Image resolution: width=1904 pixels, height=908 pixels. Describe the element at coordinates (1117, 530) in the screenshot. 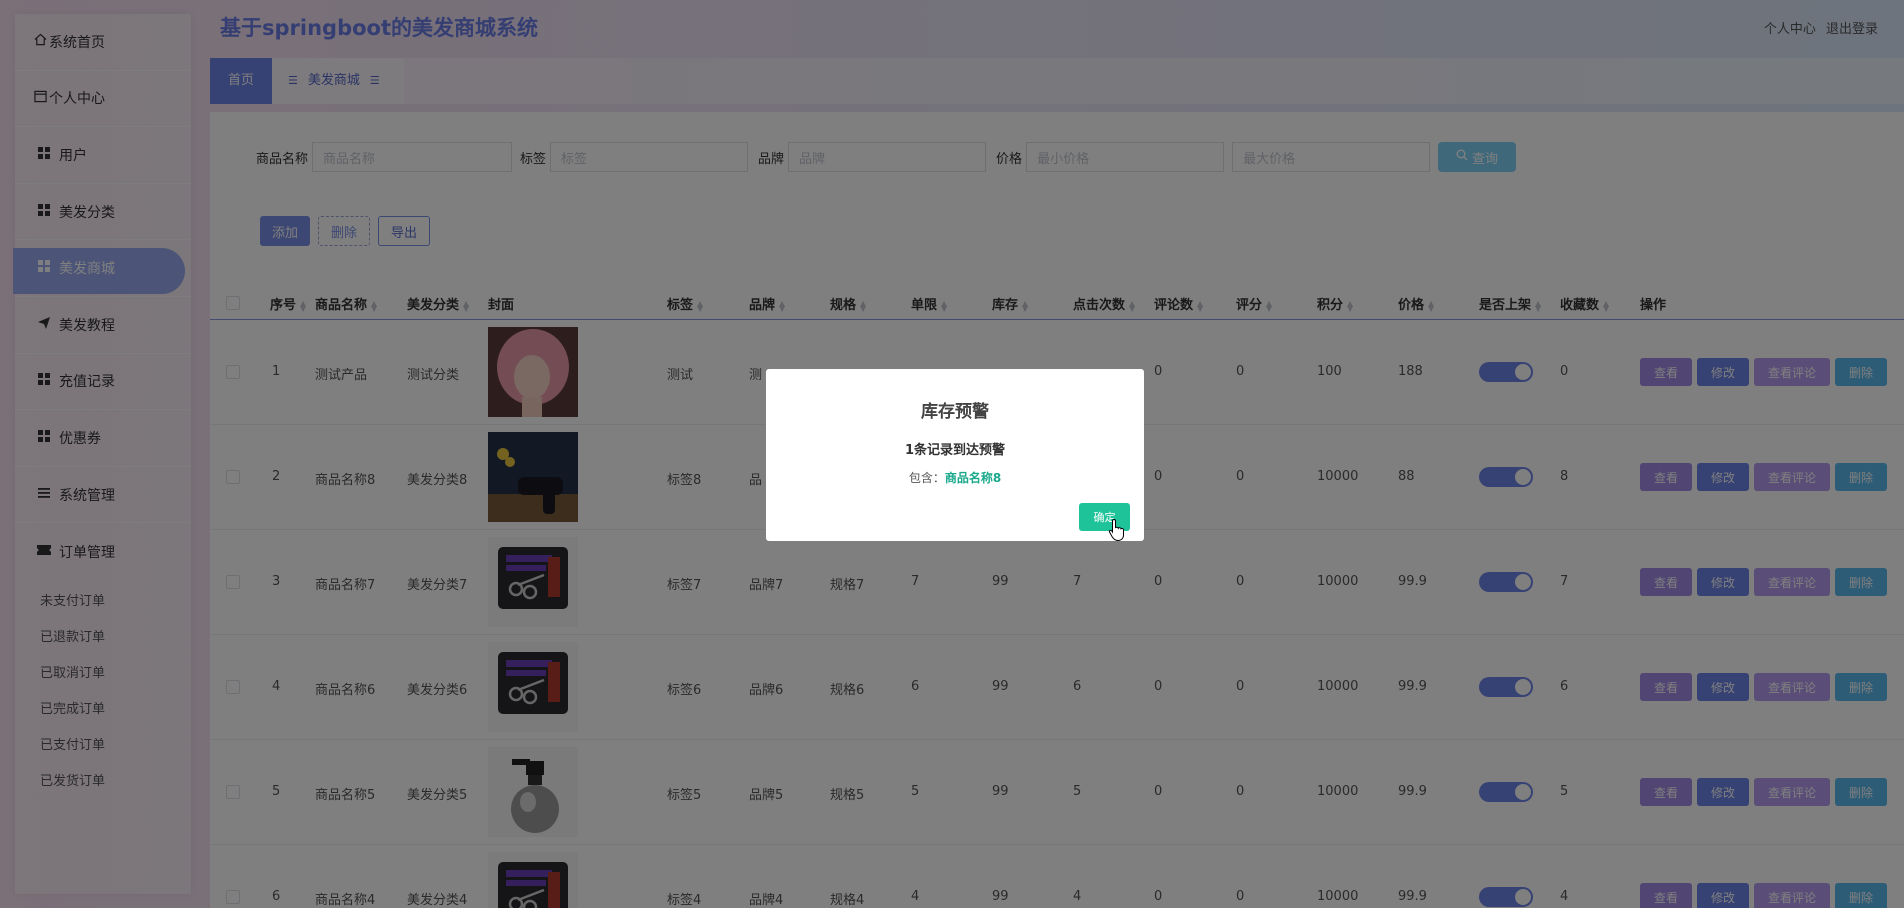

I see `hand-cursor-icon` at that location.